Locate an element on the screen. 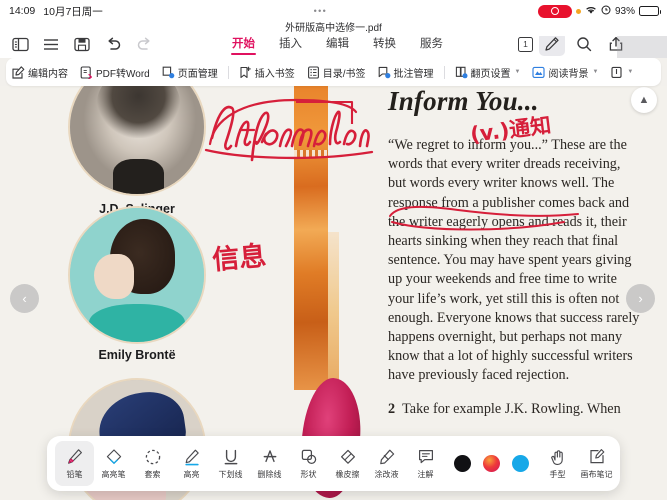 This screenshot has width=667, height=500. next-page-button: › is located at coordinates (640, 298).